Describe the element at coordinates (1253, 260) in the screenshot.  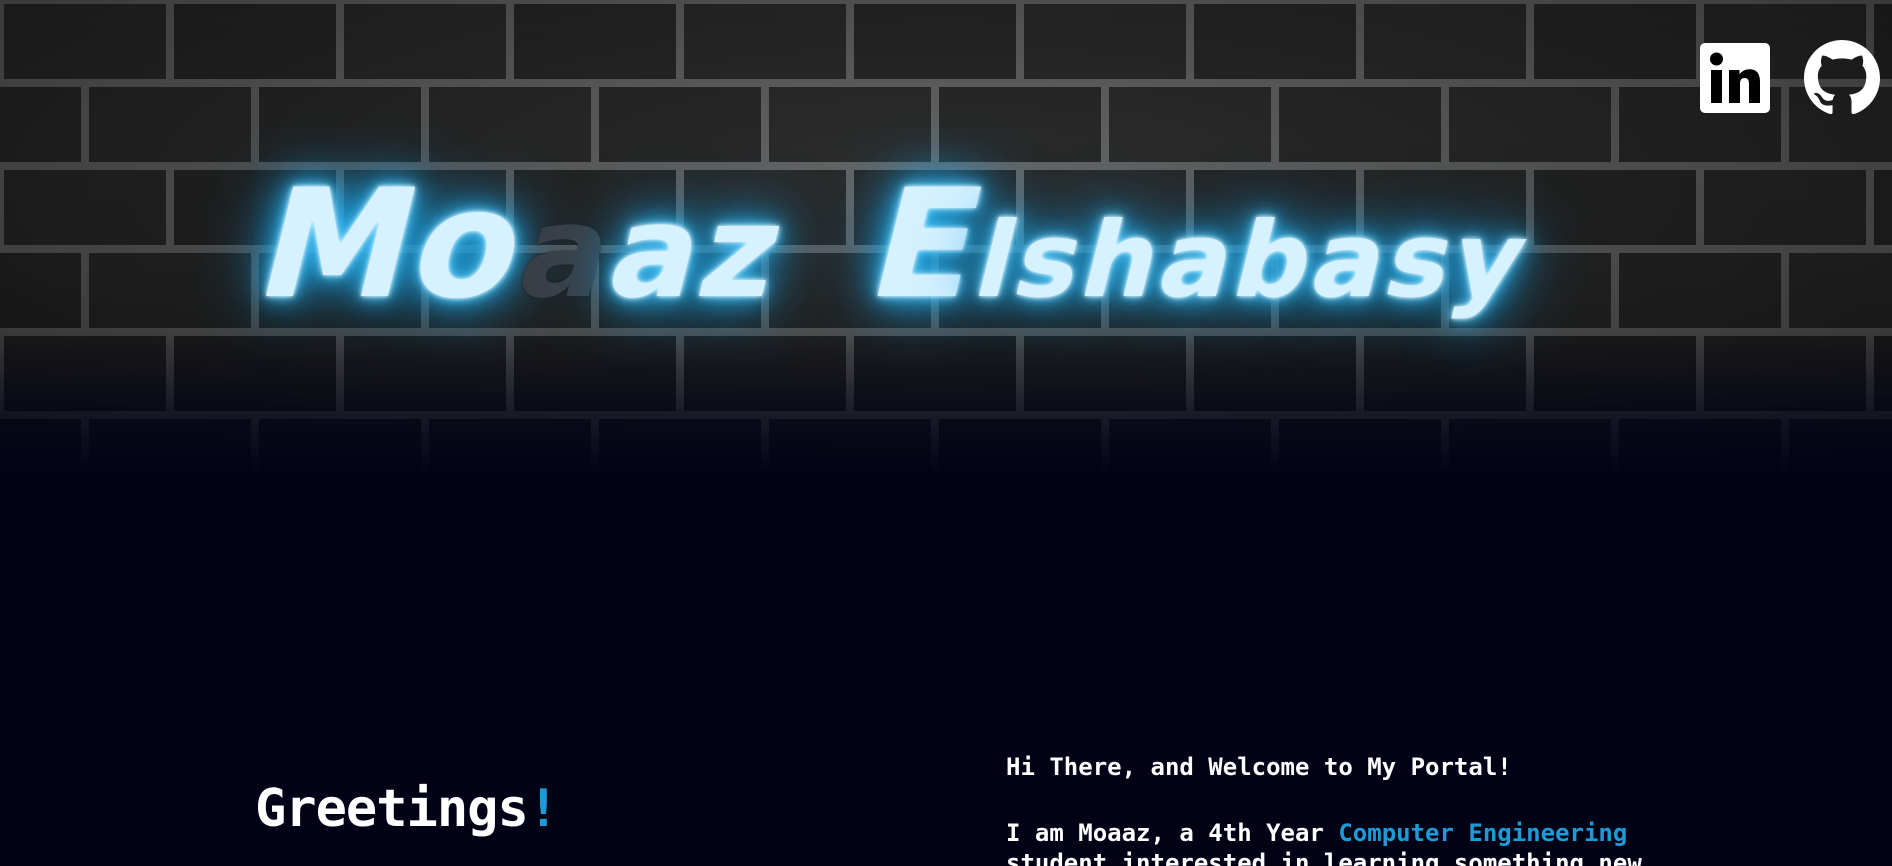
I see `neon-last-name-rest: lshabasy` at that location.